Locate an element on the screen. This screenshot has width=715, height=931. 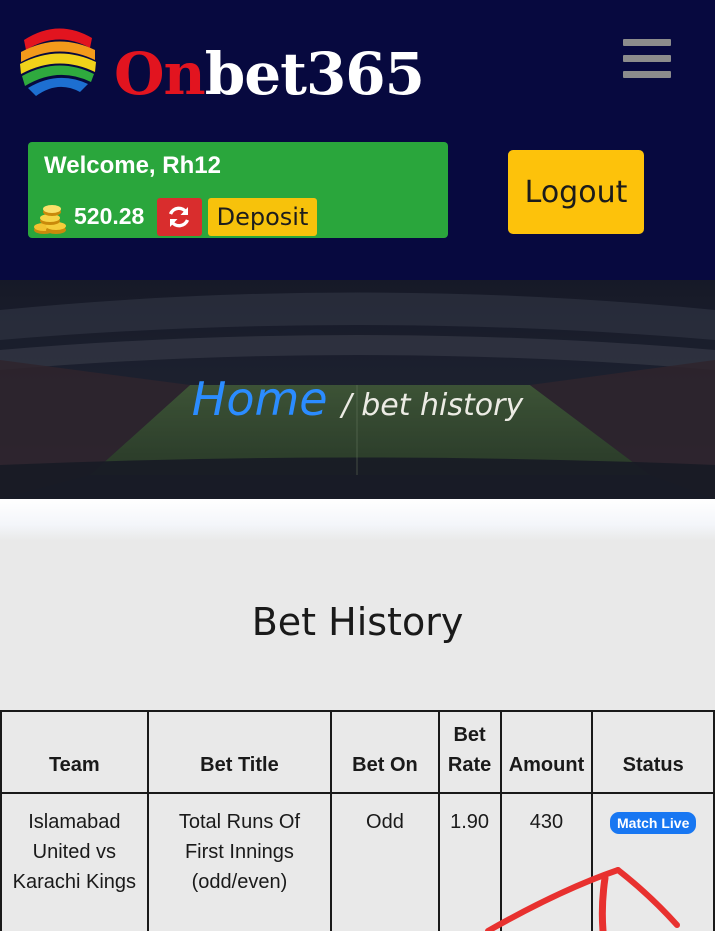
site-logo: Onbet365 is located at coordinates (221, 63).